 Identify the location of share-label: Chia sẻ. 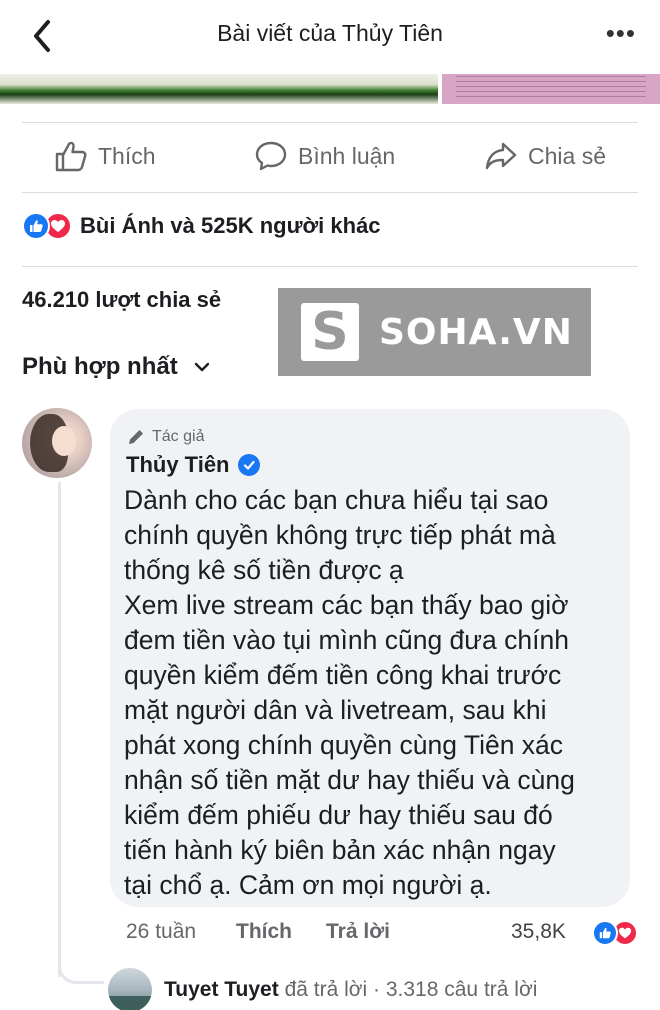
(567, 155).